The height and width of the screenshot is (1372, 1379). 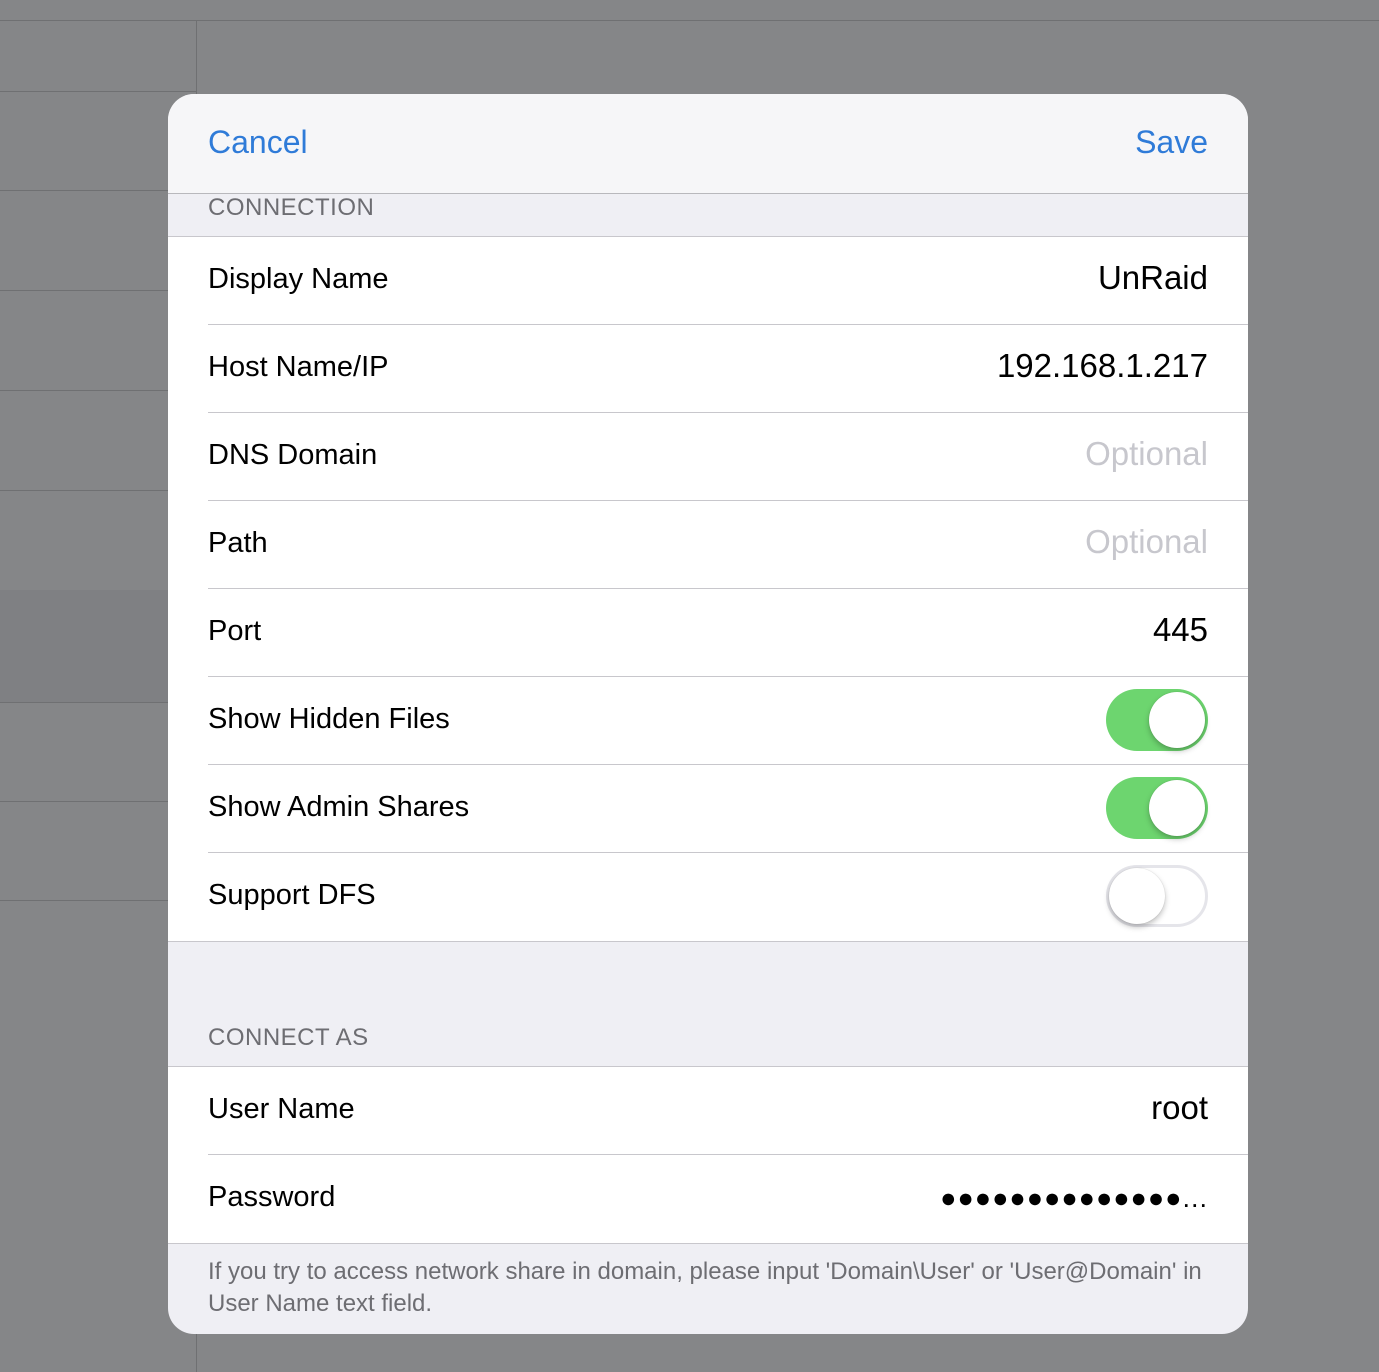 I want to click on path-row: Path Optional, so click(x=728, y=545).